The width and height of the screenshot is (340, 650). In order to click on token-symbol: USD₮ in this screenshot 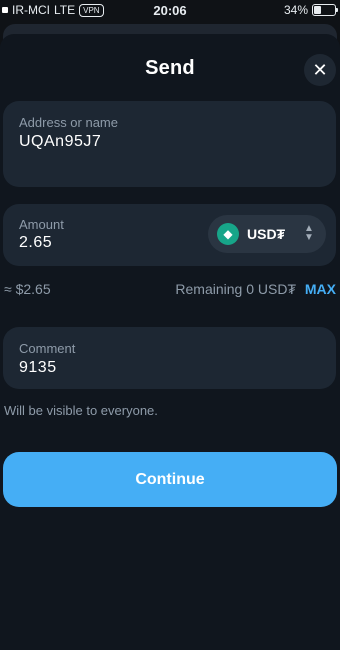, I will do `click(266, 234)`.